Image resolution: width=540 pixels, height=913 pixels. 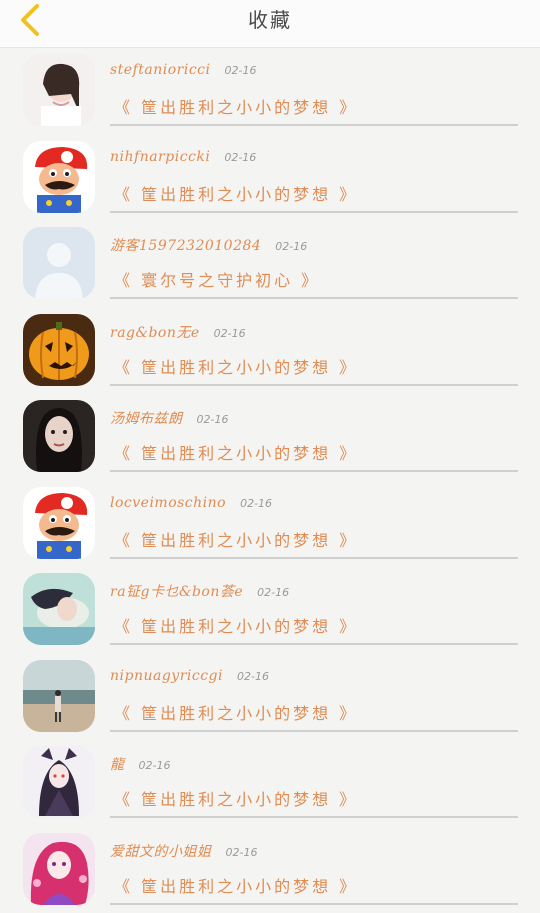 I want to click on list-item: 游客1597232010284 02-16 《 寰尔号之守护初心 》, so click(x=270, y=264).